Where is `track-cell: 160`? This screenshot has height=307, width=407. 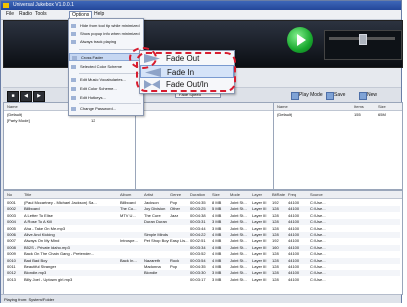
track-cell: 160 is located at coordinates (275, 247).